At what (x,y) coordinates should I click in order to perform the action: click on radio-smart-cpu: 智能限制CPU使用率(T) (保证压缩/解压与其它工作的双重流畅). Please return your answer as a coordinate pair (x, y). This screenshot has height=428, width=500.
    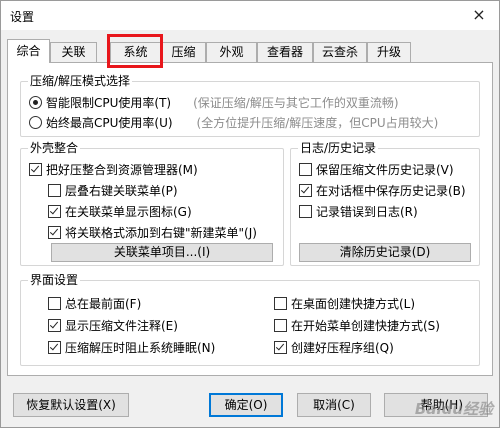
    Looking at the image, I should click on (214, 102).